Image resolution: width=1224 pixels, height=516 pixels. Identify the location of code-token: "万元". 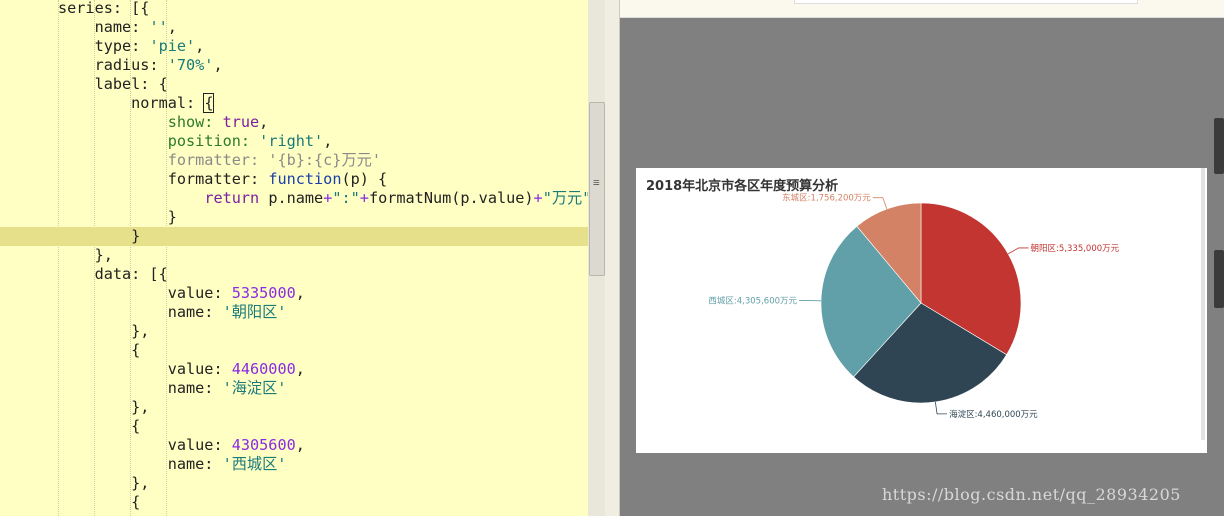
(565, 198).